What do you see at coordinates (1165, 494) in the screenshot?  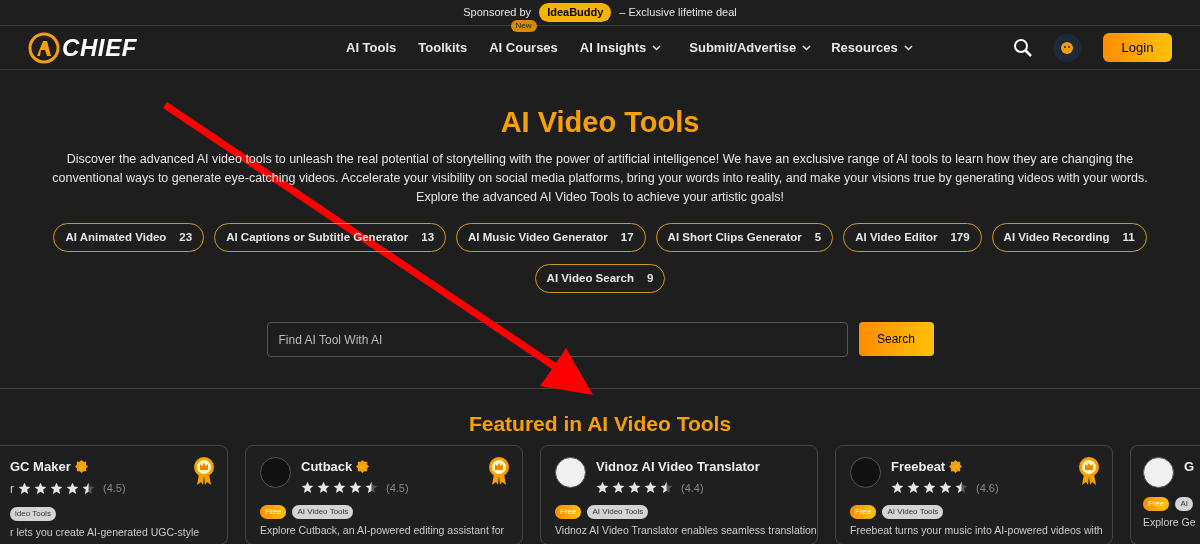 I see `tool-card: G Free AI Explore Ge` at bounding box center [1165, 494].